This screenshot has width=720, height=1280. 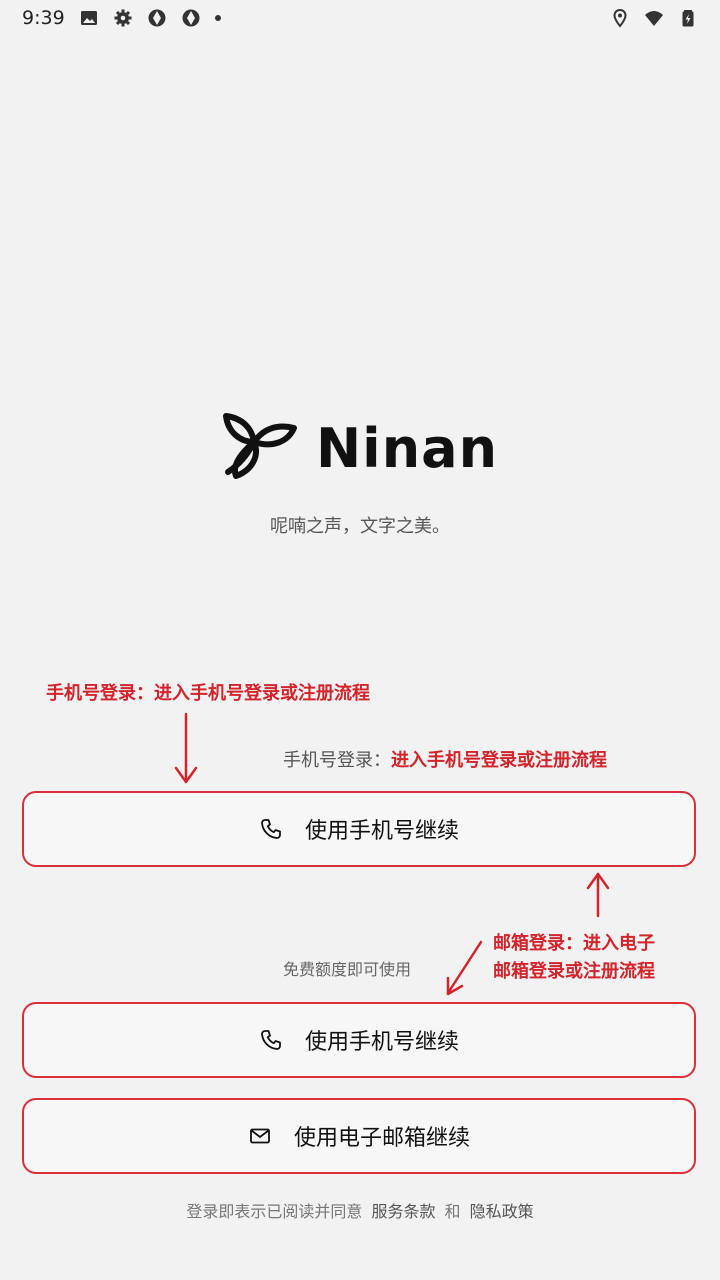 What do you see at coordinates (502, 1211) in the screenshot?
I see `privacy-policy-link: 隐私政策` at bounding box center [502, 1211].